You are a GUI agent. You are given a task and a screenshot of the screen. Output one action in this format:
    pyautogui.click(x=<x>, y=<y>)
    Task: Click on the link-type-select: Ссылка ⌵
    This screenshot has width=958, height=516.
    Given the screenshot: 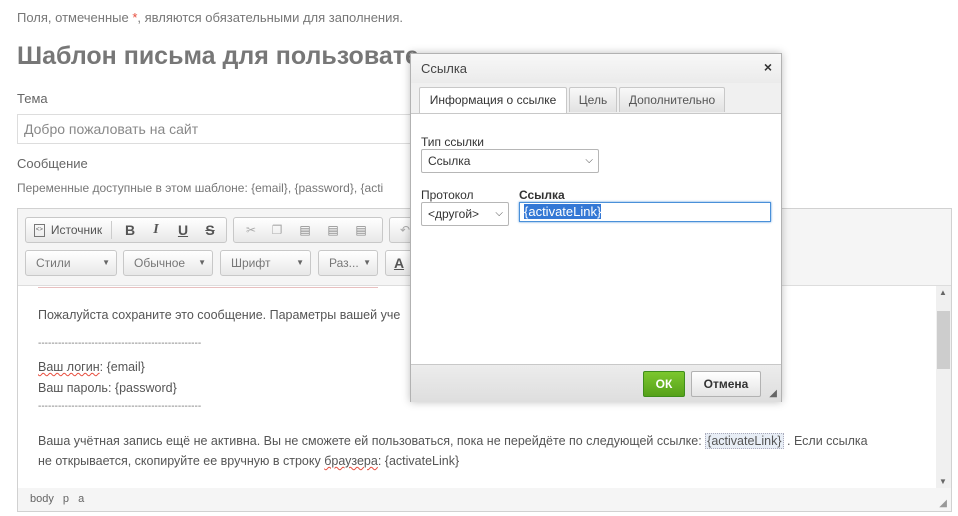 What is the action you would take?
    pyautogui.click(x=510, y=161)
    